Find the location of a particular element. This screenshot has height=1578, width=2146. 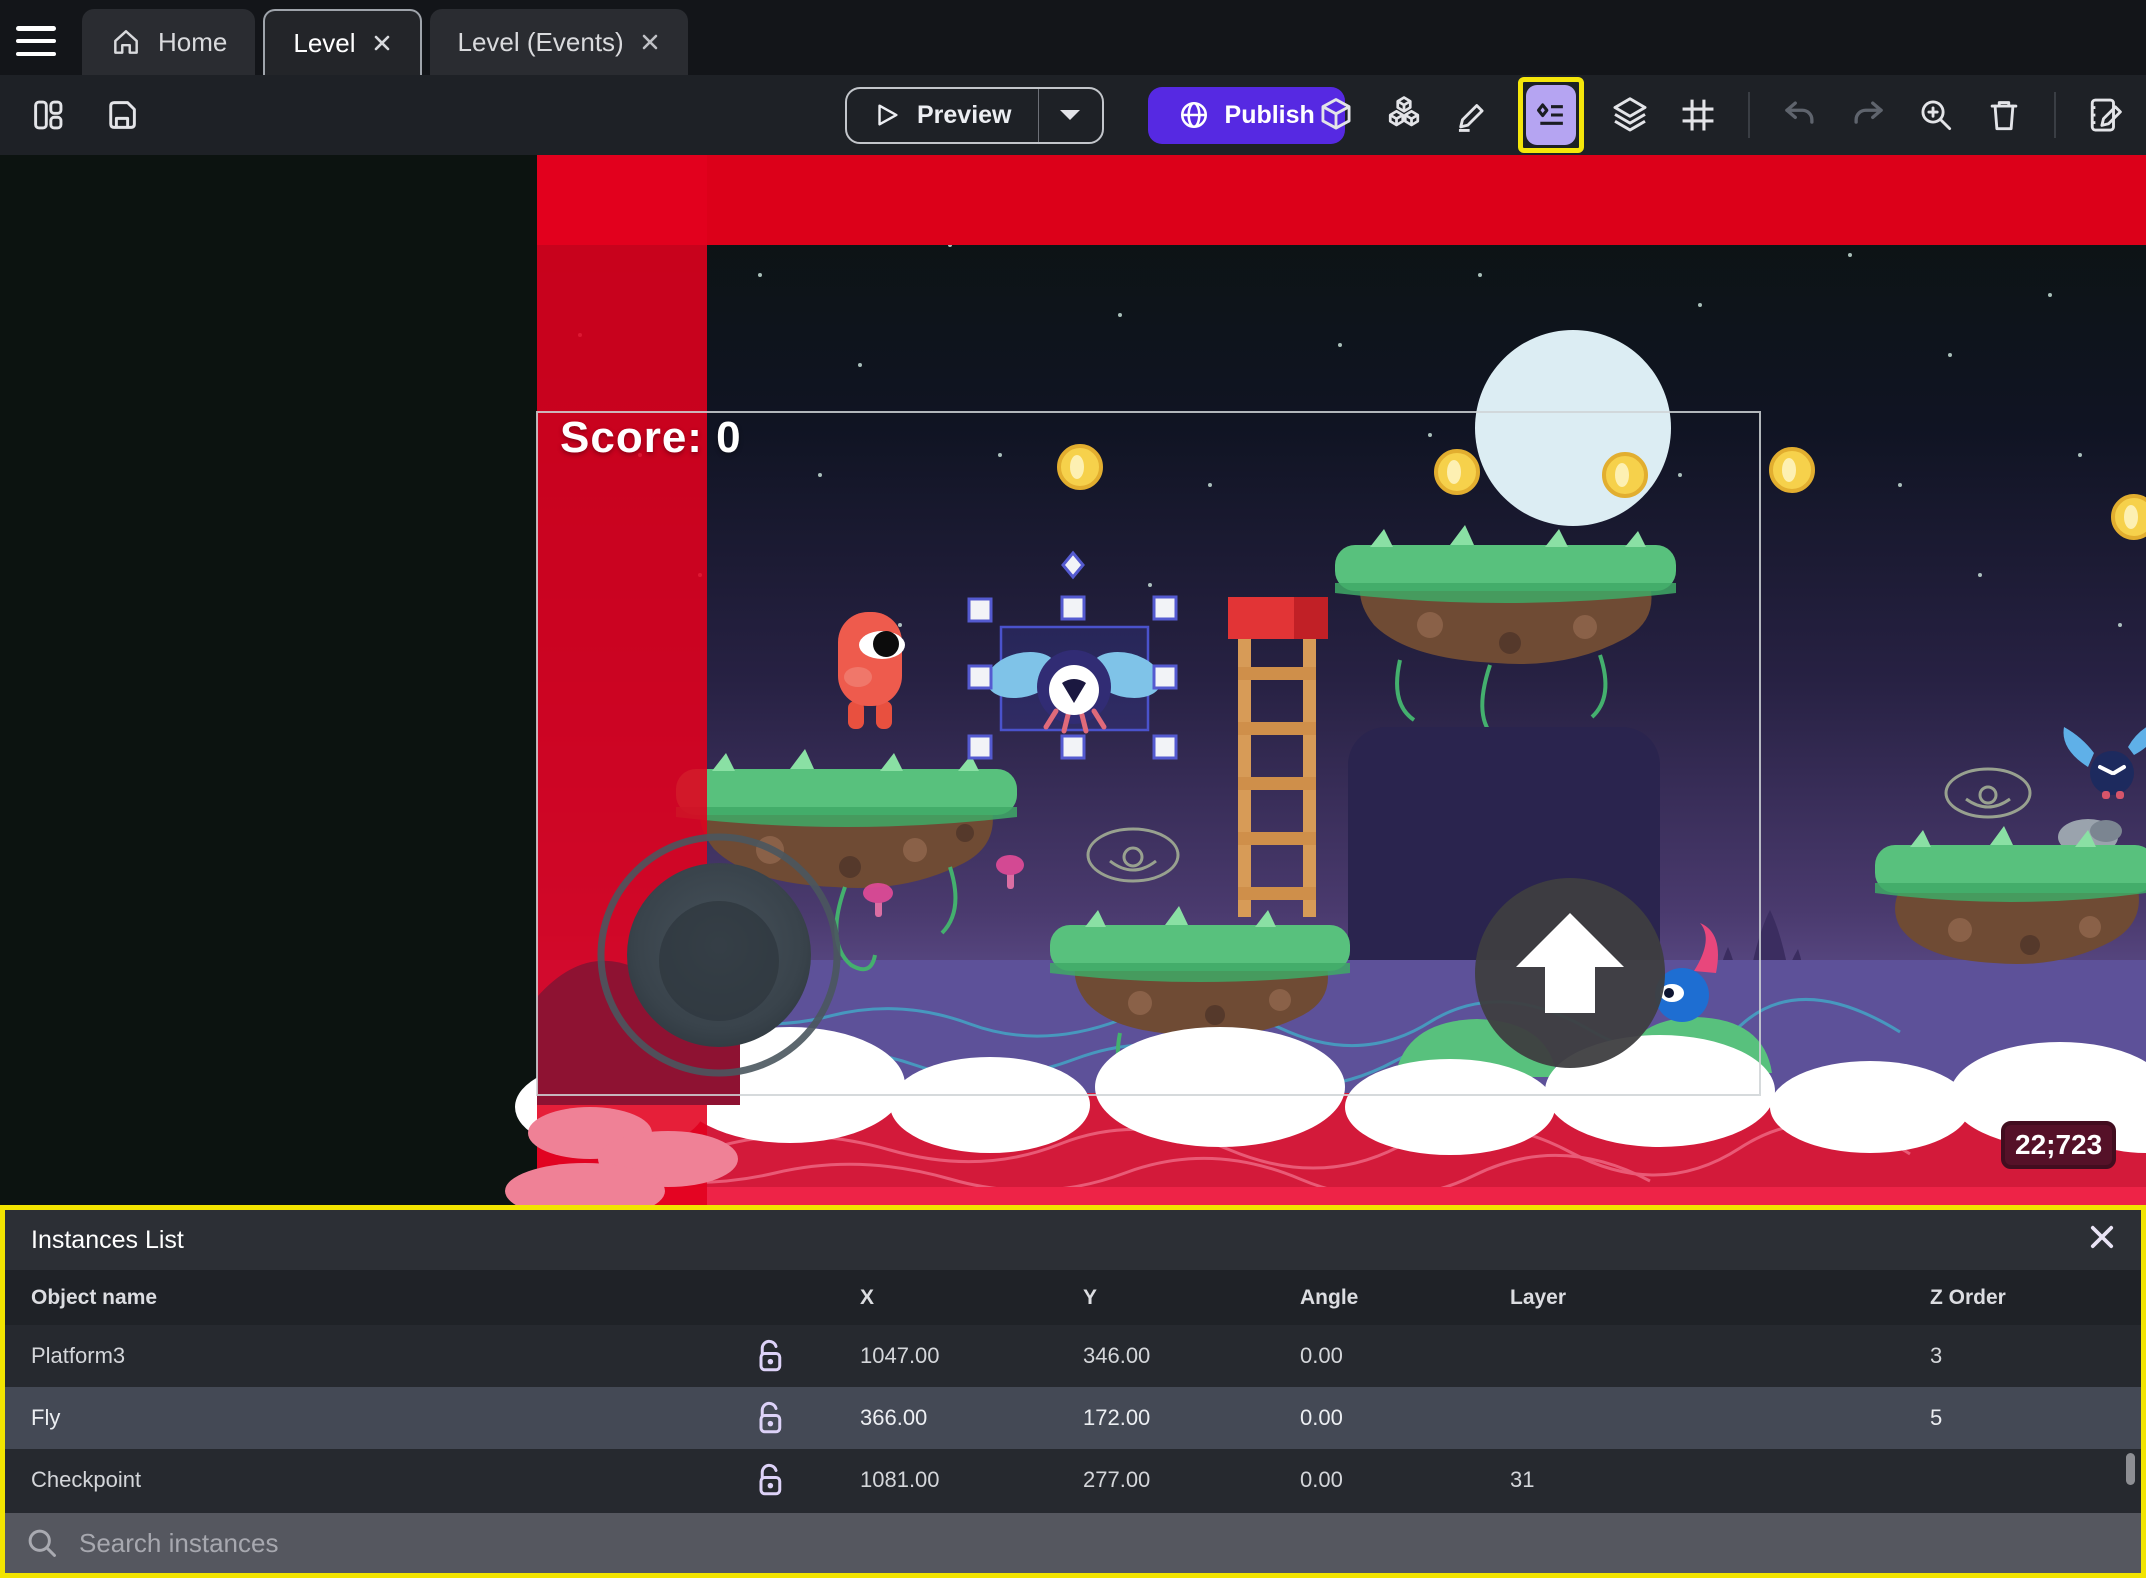

table-row: Checkpoint 1081.00 277.00 0.00 31 is located at coordinates (1073, 1480).